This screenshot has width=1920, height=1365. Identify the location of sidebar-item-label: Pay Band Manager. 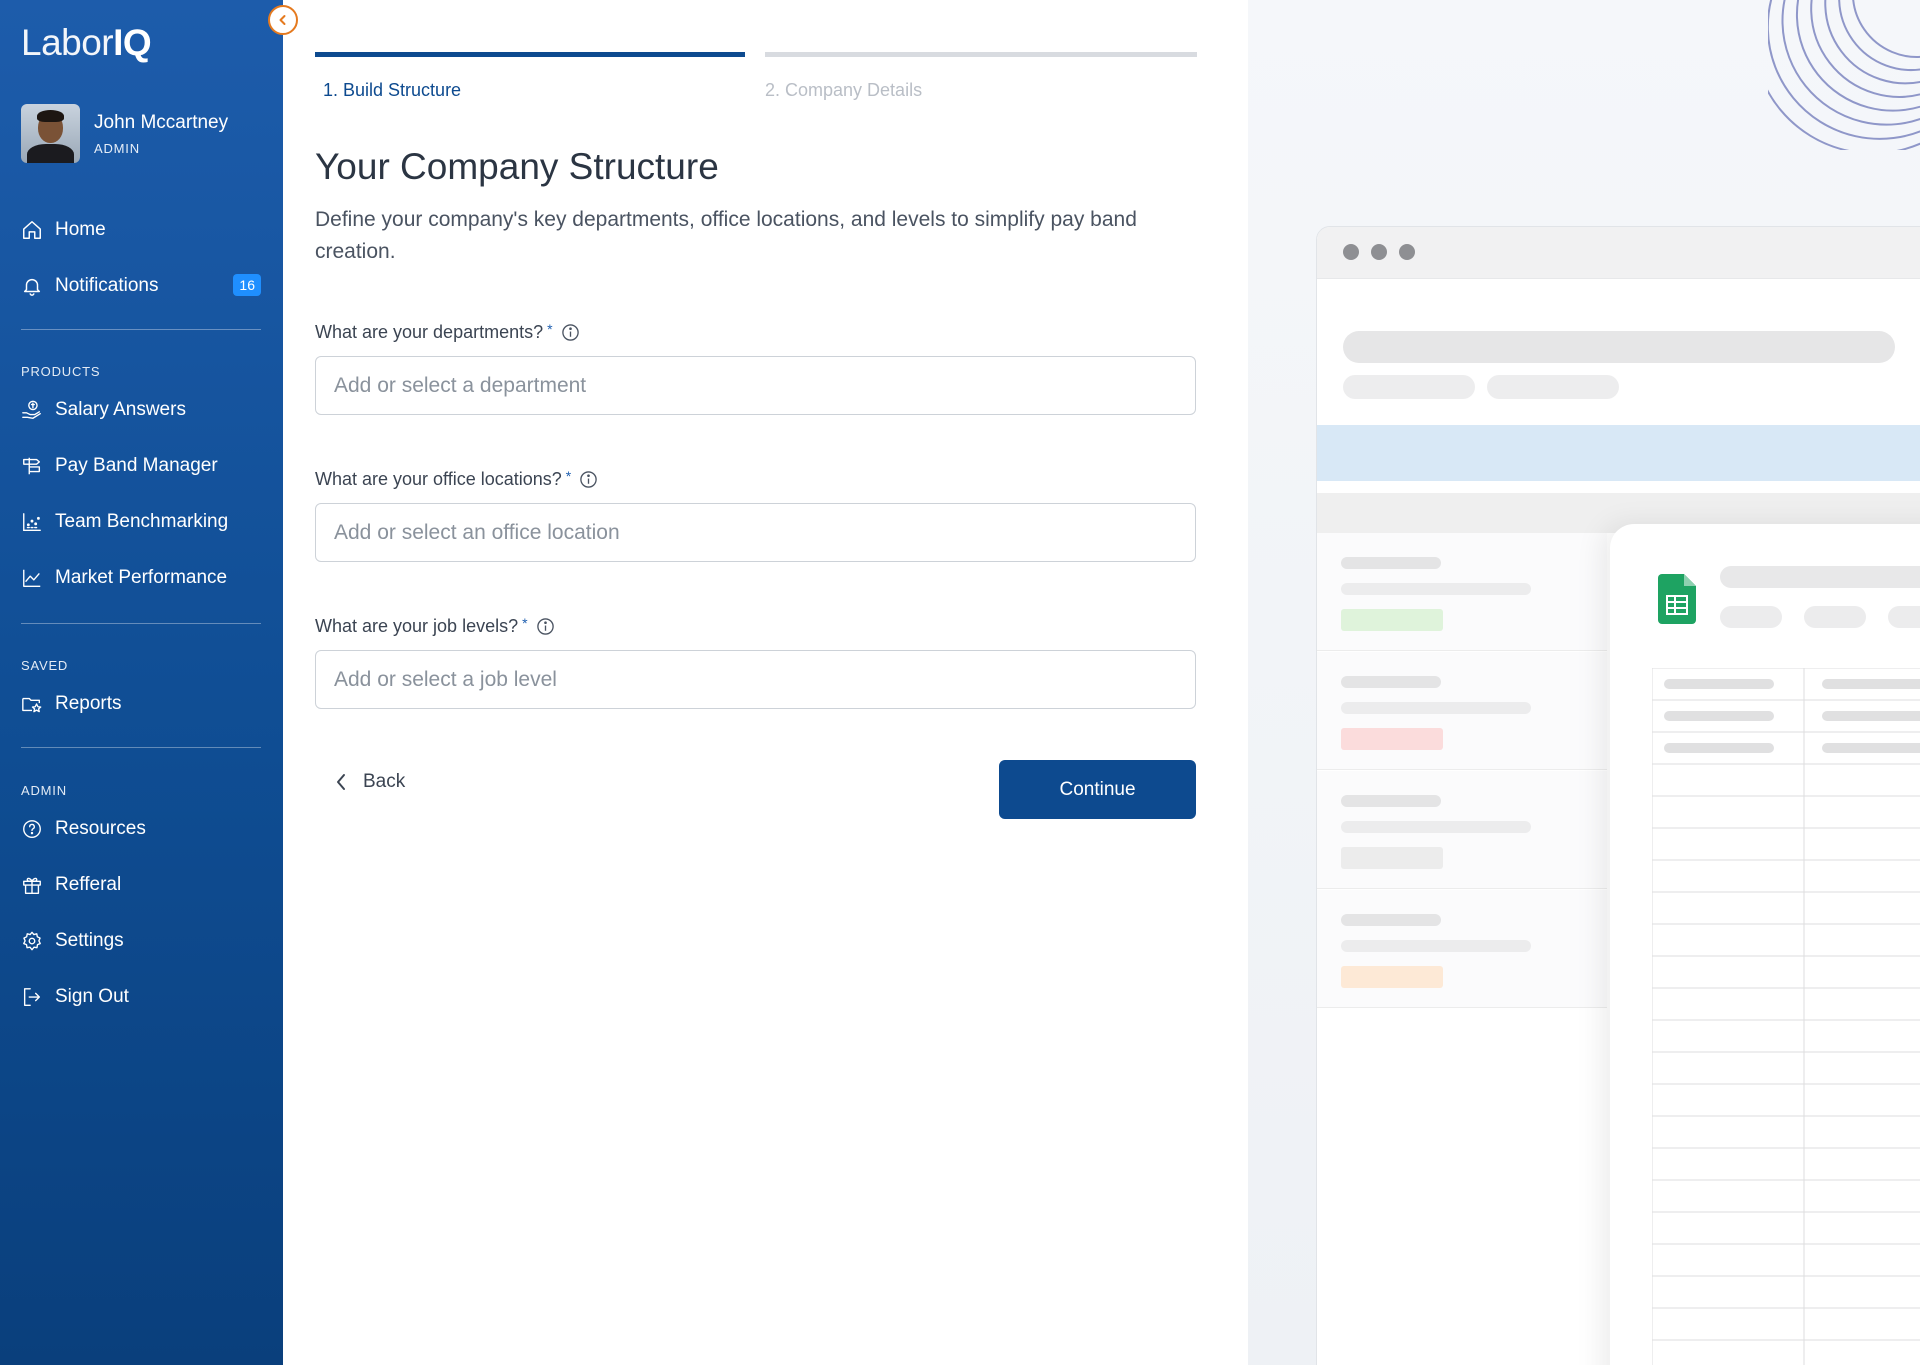
(136, 465).